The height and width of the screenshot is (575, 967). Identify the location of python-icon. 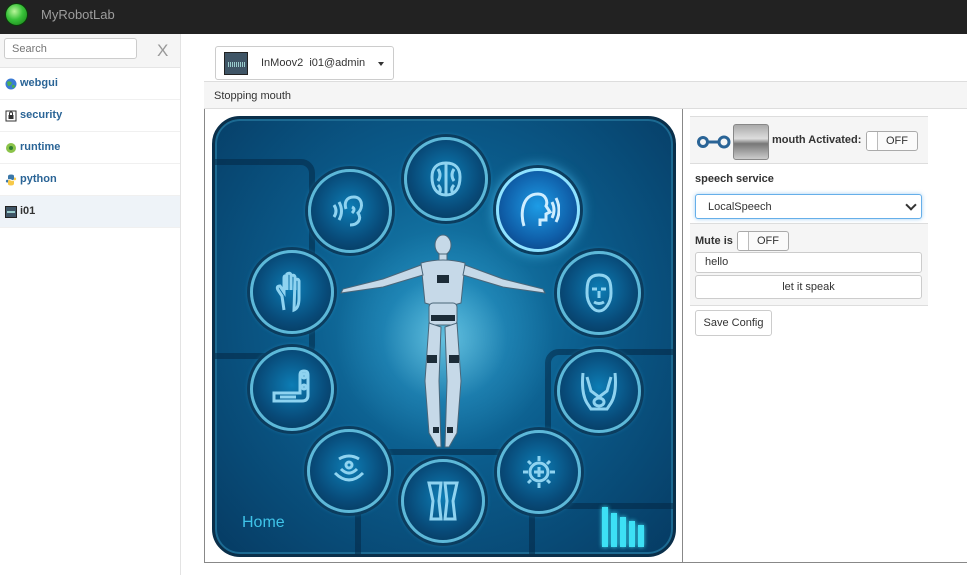
(11, 180).